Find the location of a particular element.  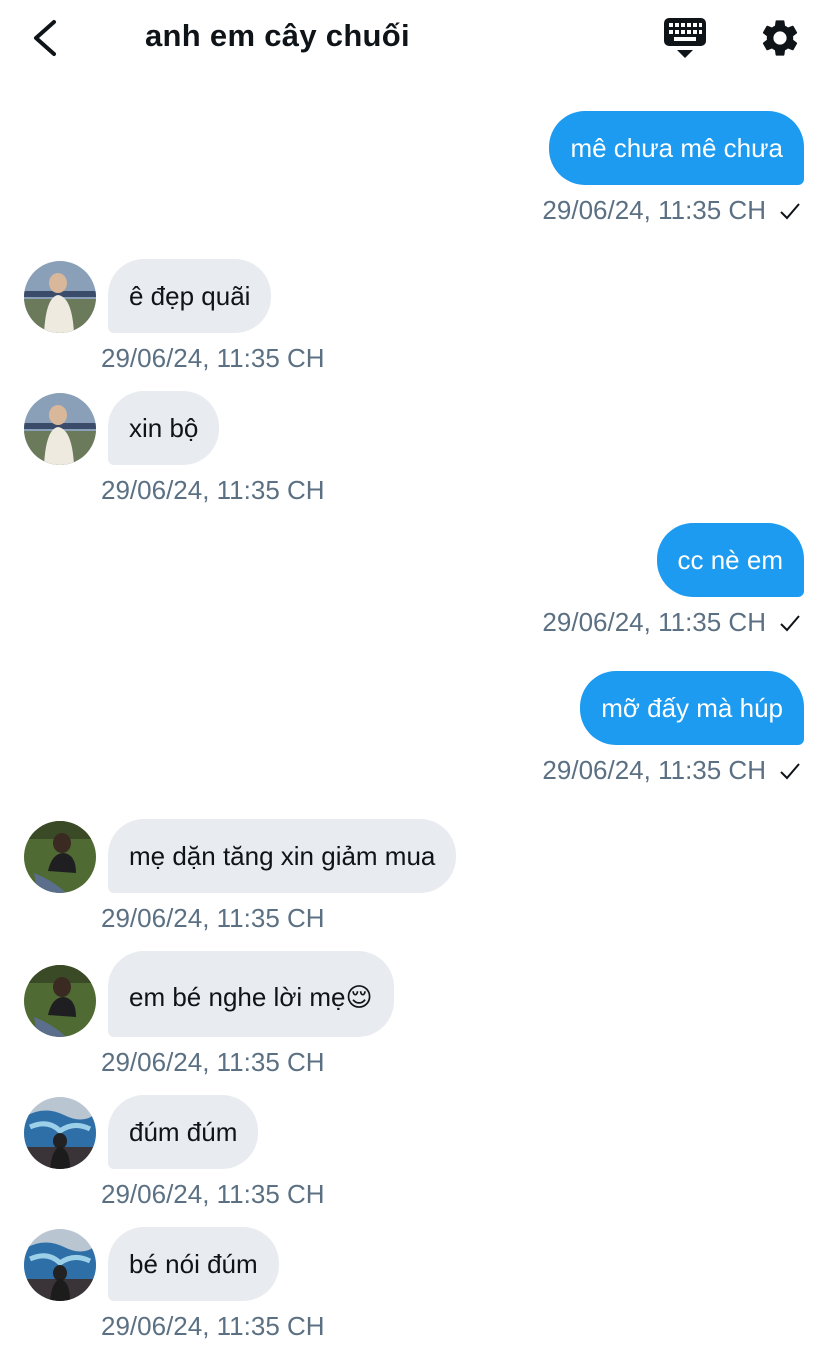

chevron-left-icon is located at coordinates (45, 38).